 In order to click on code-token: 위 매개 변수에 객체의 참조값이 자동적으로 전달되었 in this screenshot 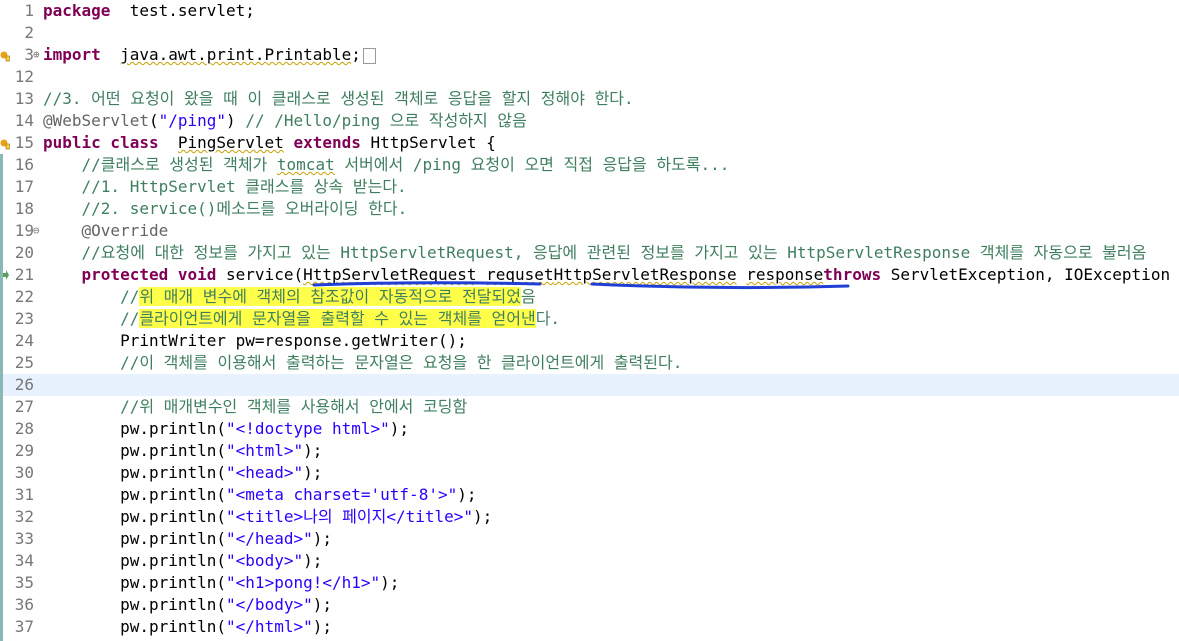, I will do `click(330, 296)`.